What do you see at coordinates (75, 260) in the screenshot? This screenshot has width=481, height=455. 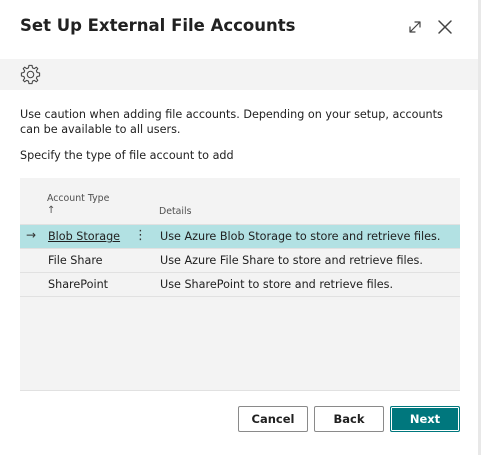 I see `account-type-cell: File Share` at bounding box center [75, 260].